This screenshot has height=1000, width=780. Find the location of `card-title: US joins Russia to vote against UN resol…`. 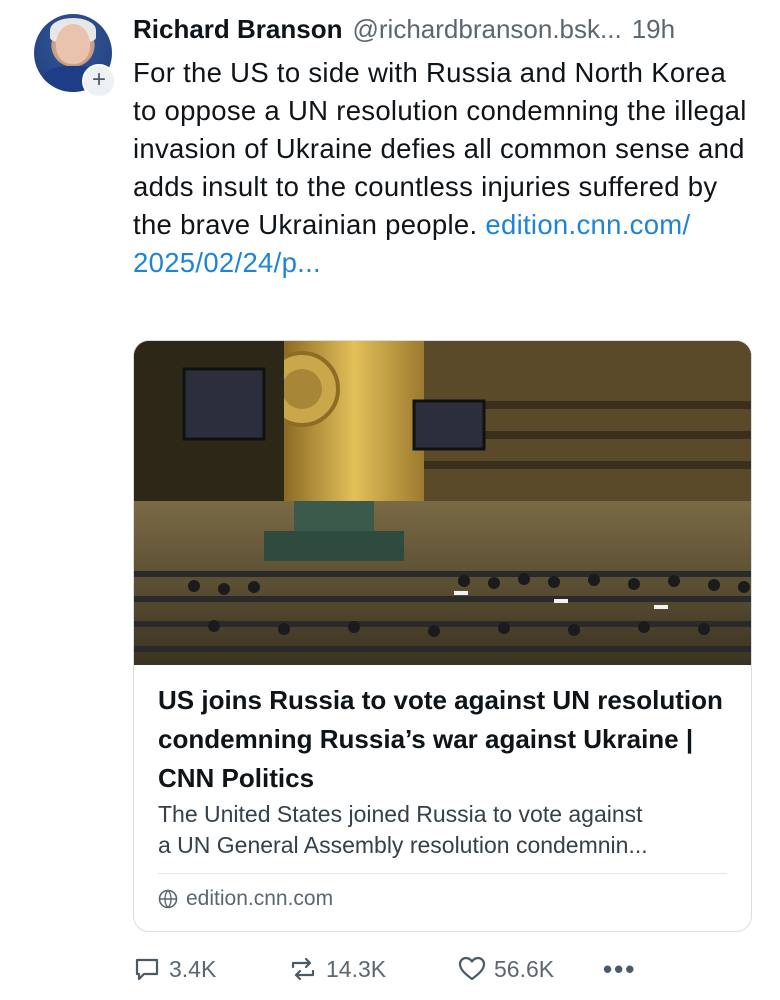

card-title: US joins Russia to vote against UN resol… is located at coordinates (445, 739).